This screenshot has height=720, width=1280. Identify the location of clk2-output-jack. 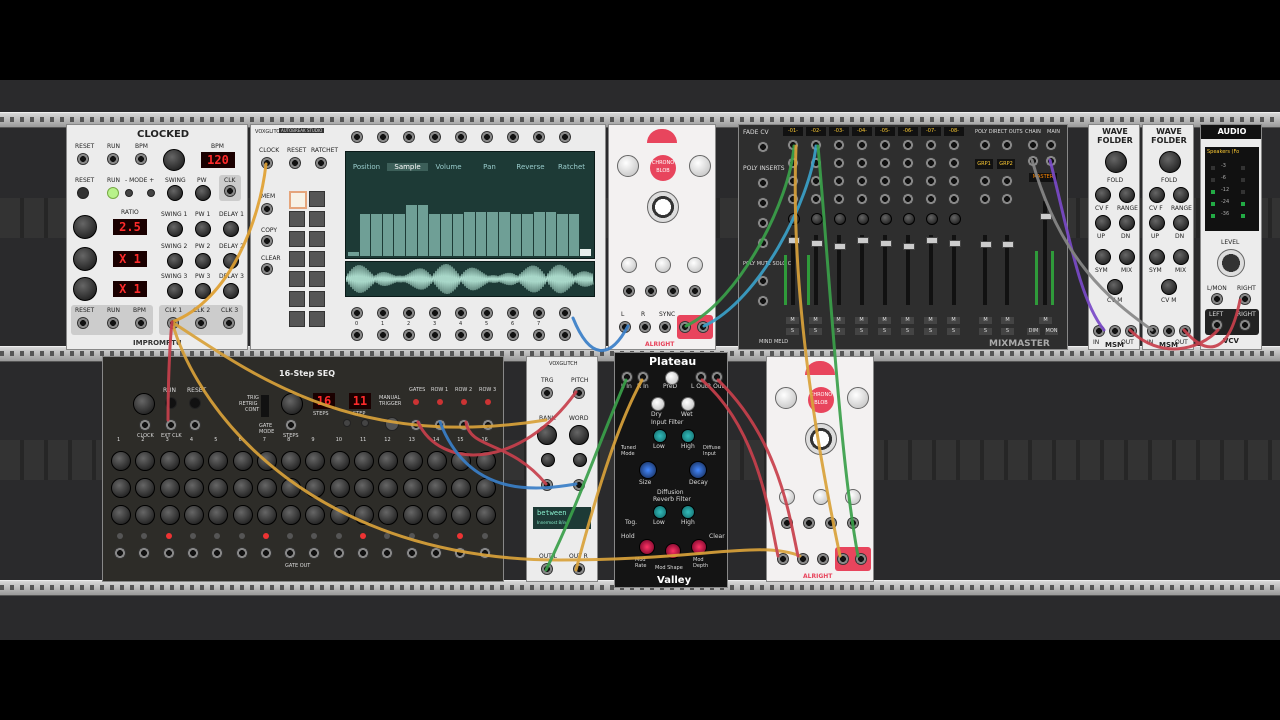
(201, 323).